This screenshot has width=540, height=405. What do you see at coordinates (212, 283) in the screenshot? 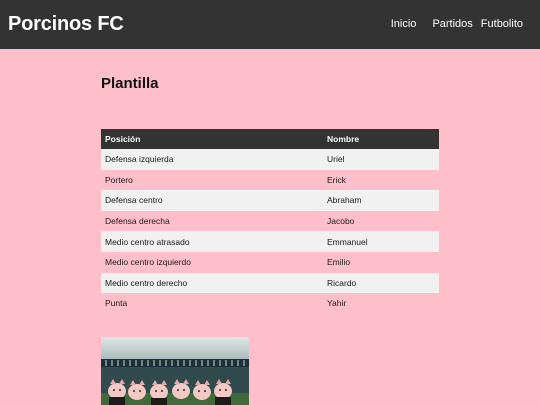
I see `cell-position: Medio centro derecho` at bounding box center [212, 283].